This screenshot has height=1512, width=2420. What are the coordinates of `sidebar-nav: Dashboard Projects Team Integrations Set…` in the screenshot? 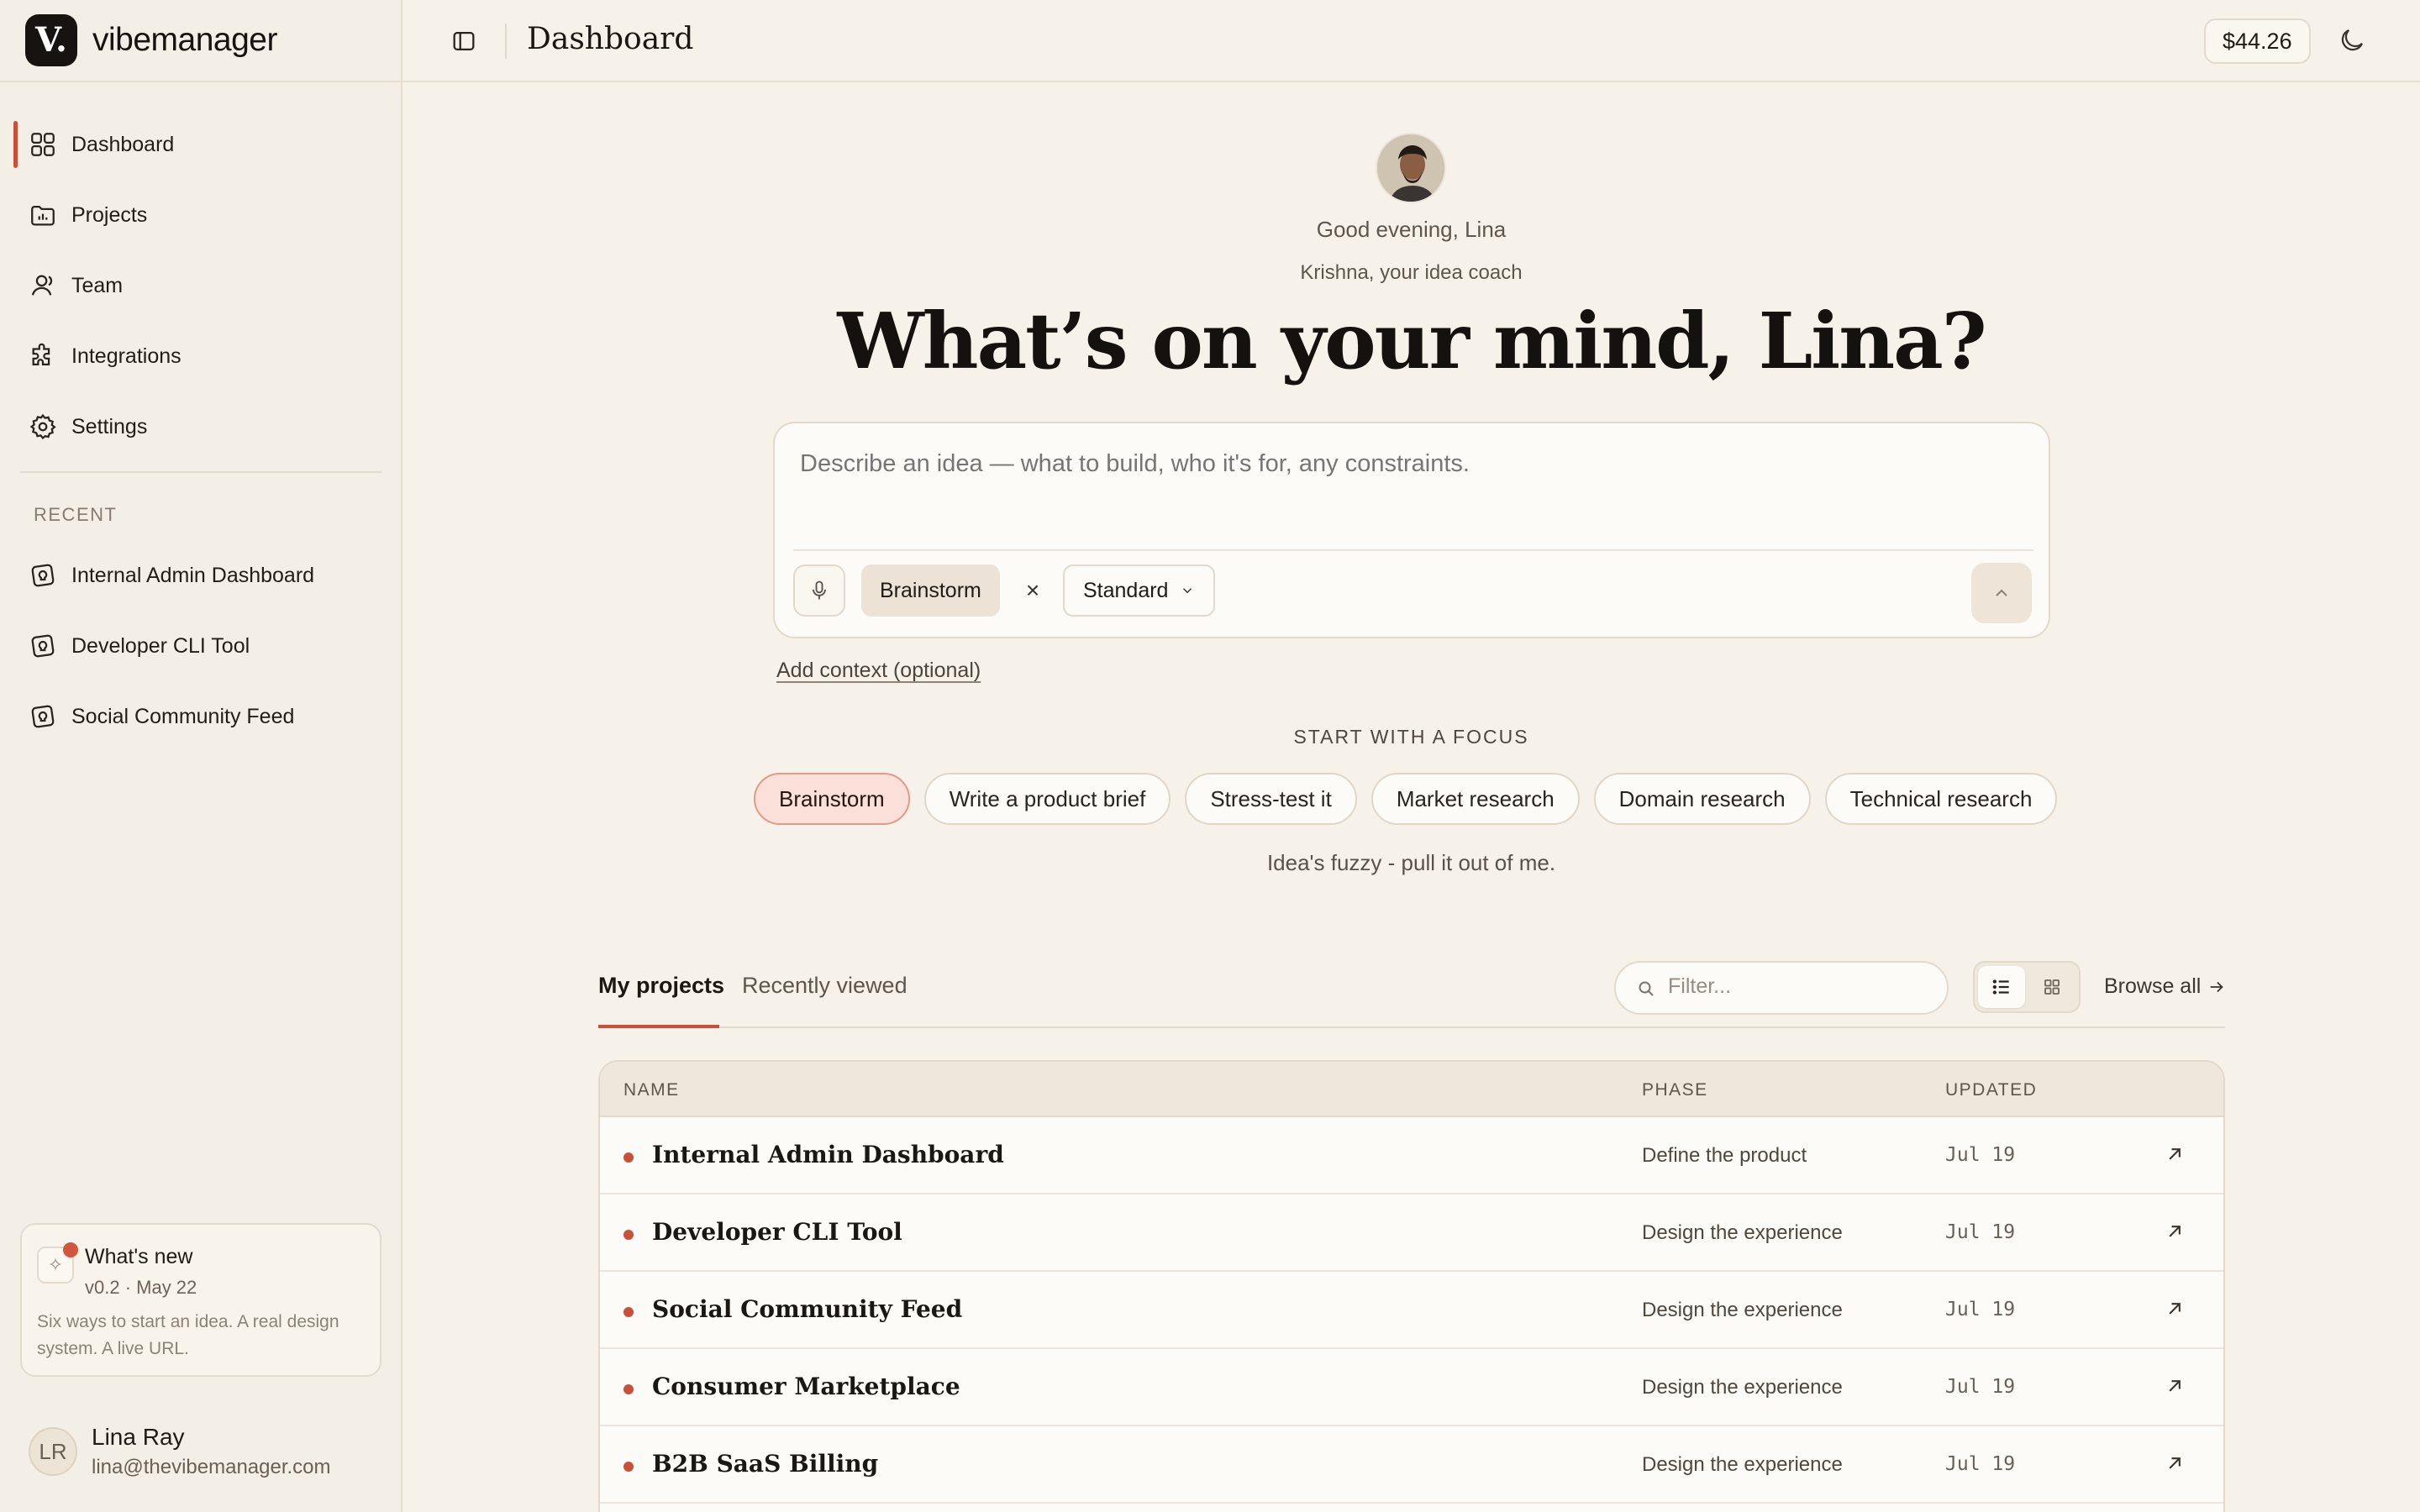 It's located at (201, 285).